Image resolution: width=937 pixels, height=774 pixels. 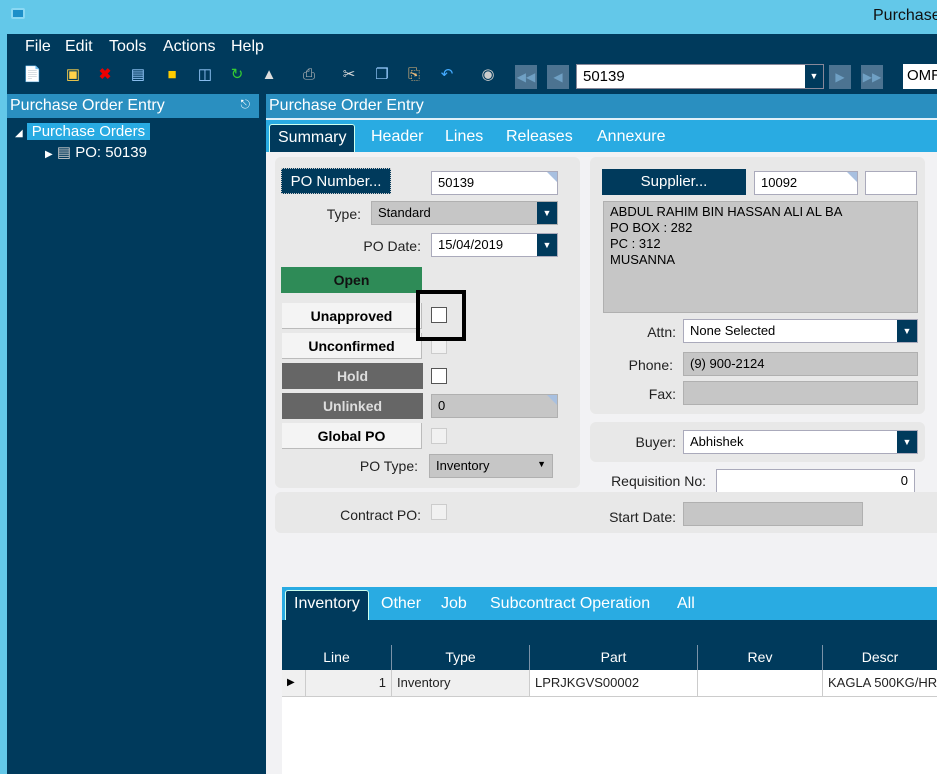 What do you see at coordinates (494, 245) in the screenshot?
I see `po-date-field: 15/04/2019 ▼` at bounding box center [494, 245].